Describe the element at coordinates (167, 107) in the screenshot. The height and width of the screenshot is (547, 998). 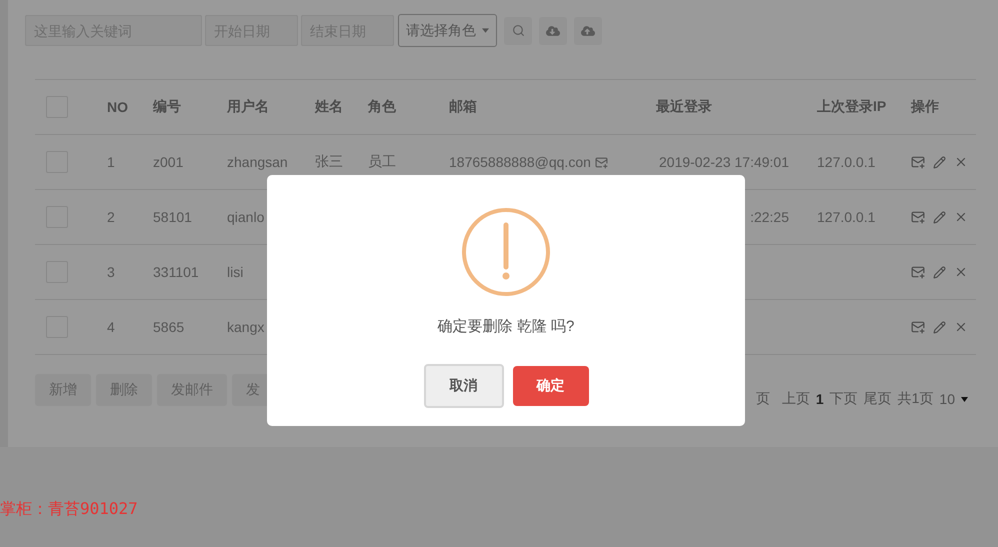
I see `column-header: 编号` at that location.